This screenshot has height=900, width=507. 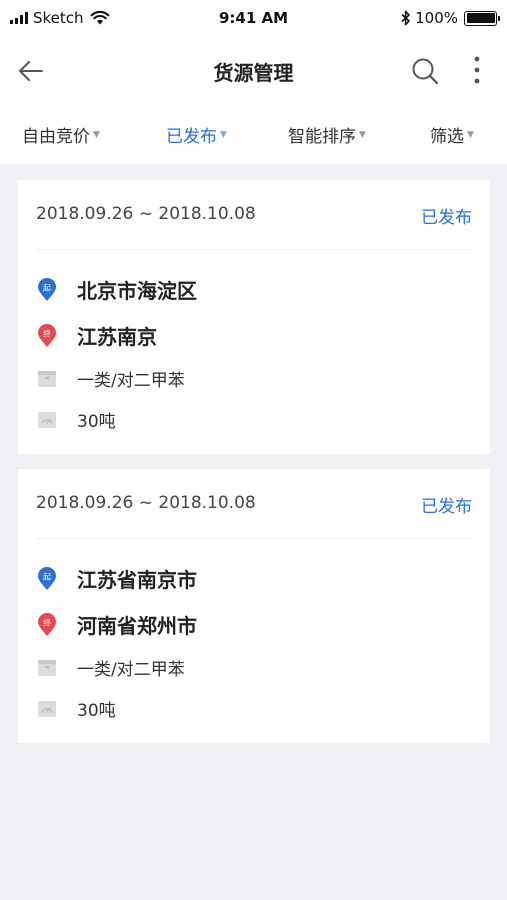 What do you see at coordinates (137, 626) in the screenshot?
I see `destination-city: 河南省郑州市` at bounding box center [137, 626].